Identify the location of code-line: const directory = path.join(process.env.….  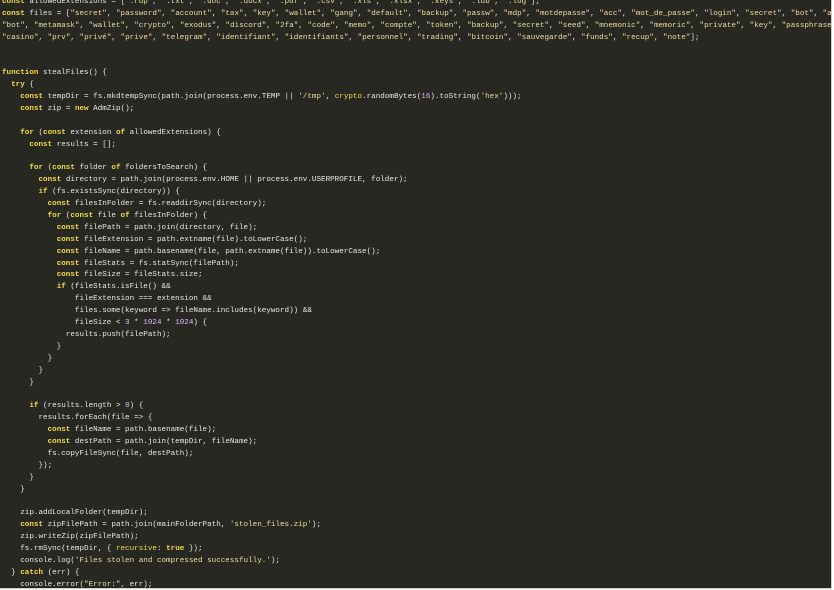
(223, 180).